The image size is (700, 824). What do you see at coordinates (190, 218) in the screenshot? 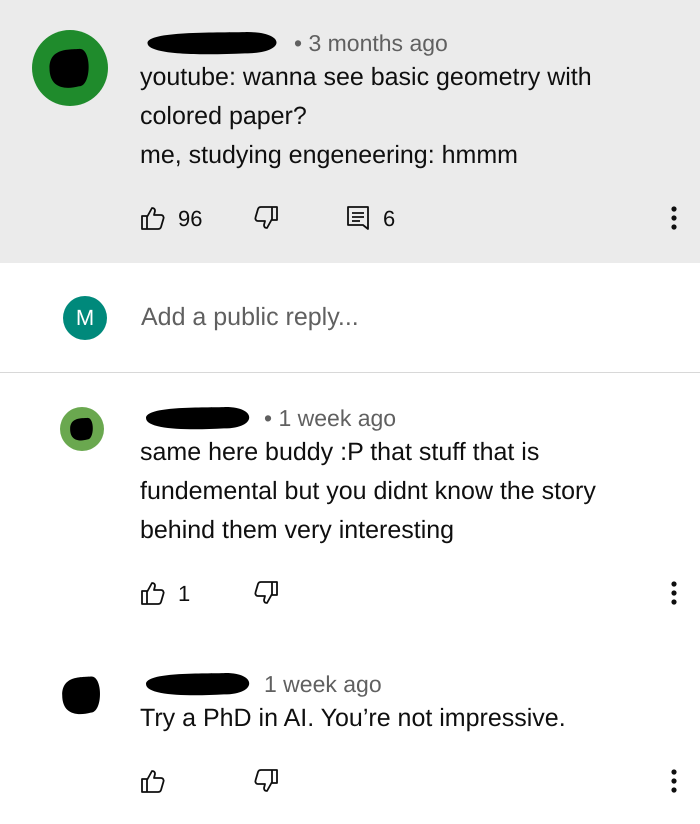
I see `like-count: 96` at bounding box center [190, 218].